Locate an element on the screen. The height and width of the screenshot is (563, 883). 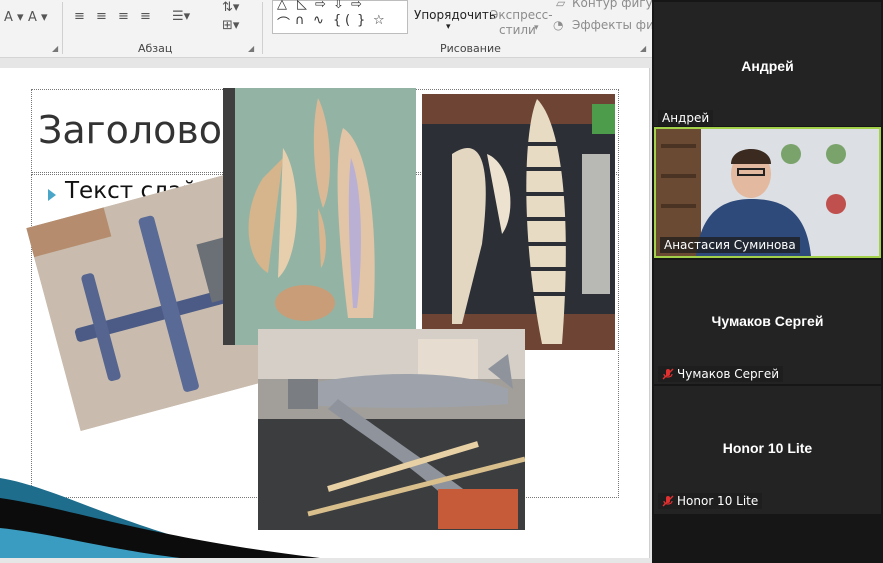
participant-tile-honor: Honor 10 Lite Honor 10 Lite is located at coordinates (767, 450).